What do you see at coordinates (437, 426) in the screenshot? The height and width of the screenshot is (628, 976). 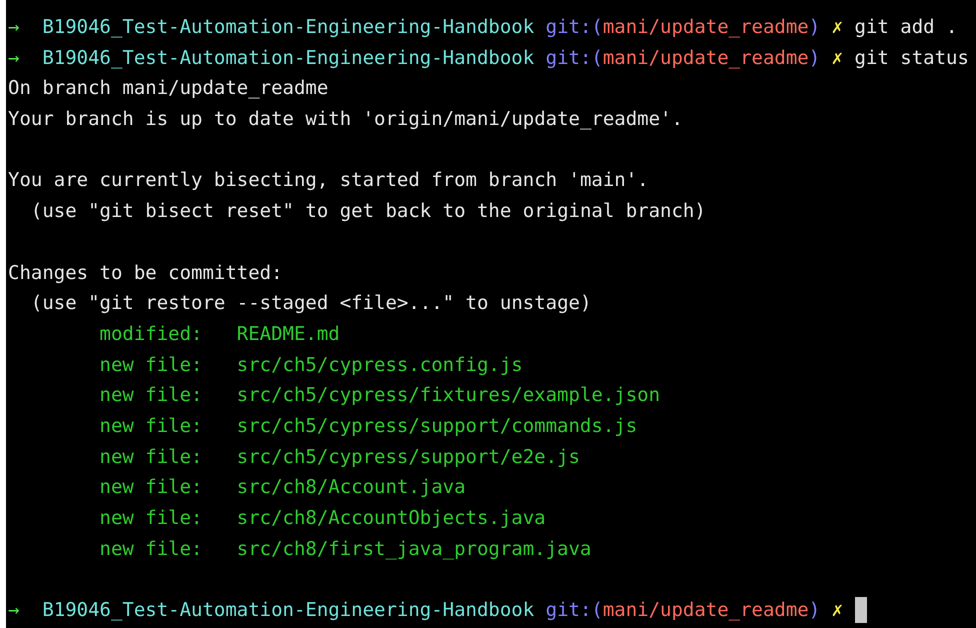 I see `file-path: src/ch5/cypress/support/commands.js` at bounding box center [437, 426].